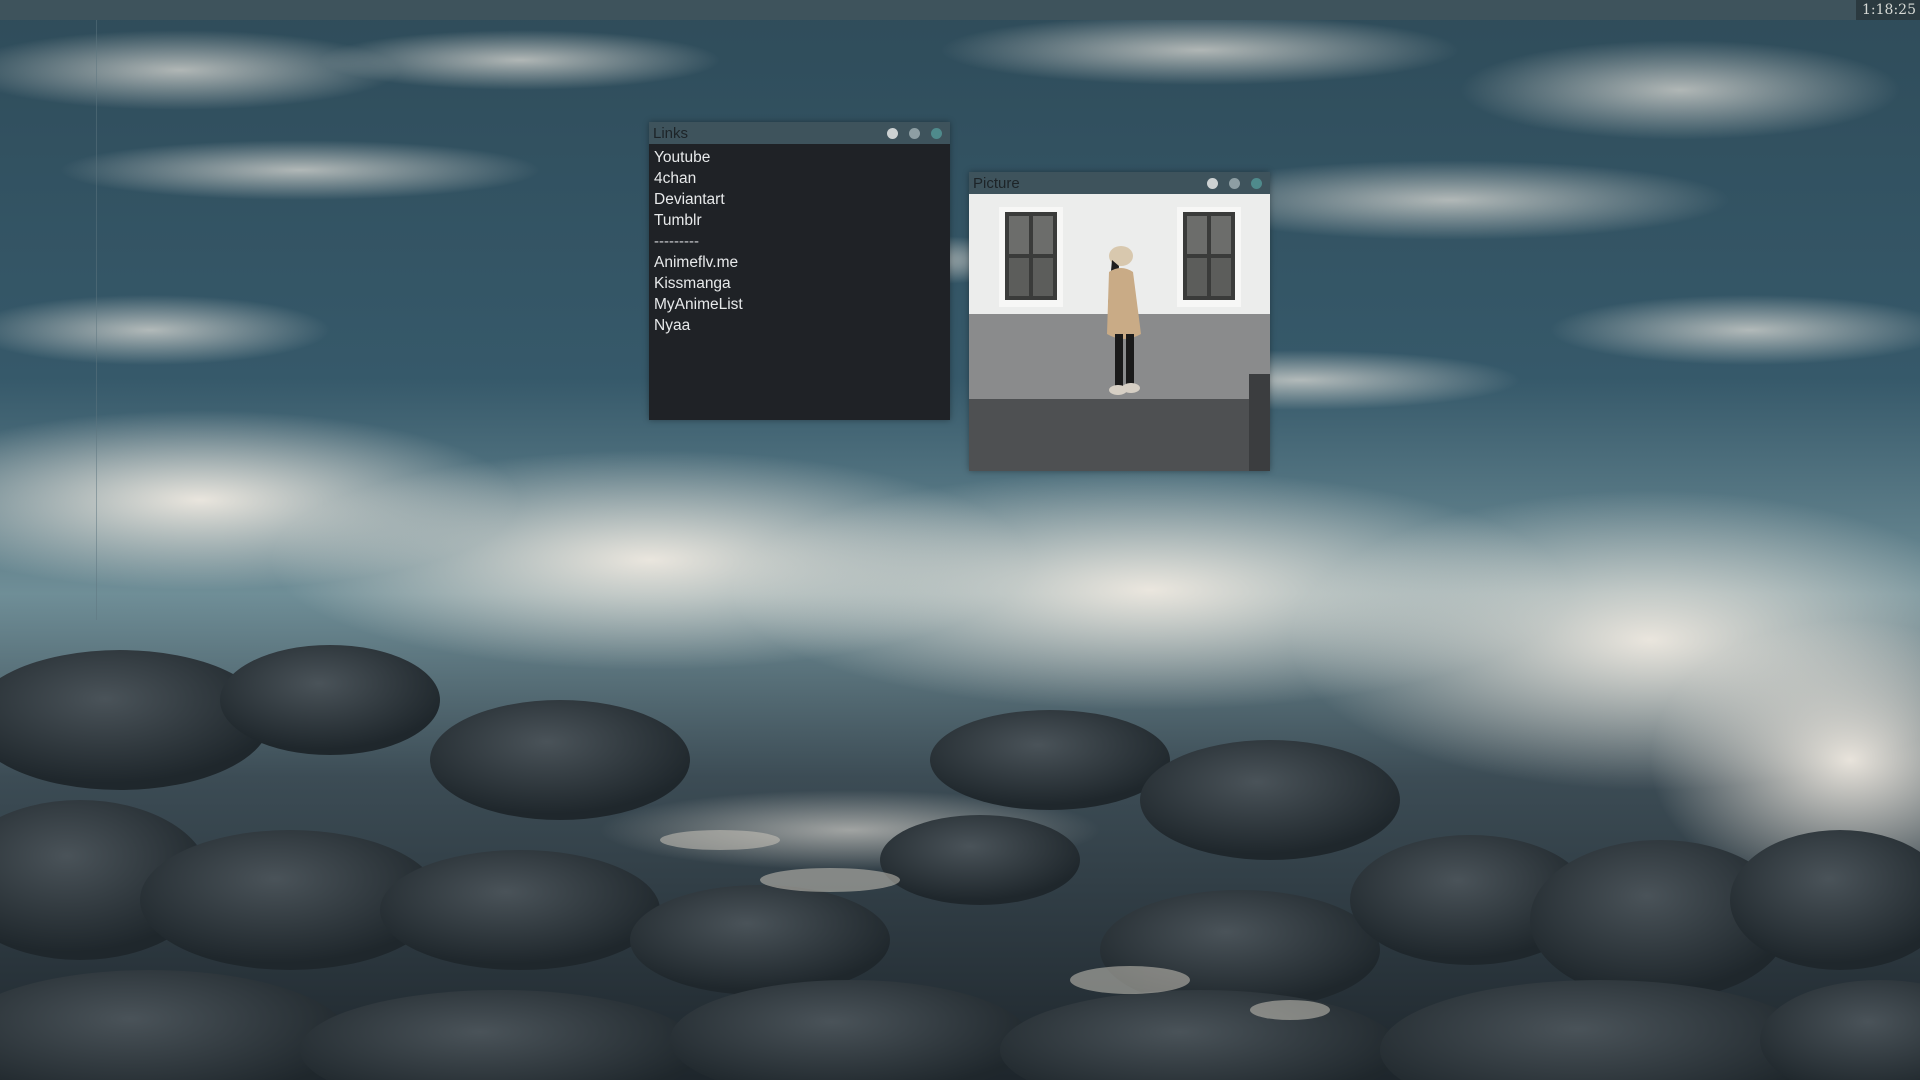 This screenshot has height=1080, width=1920. I want to click on picture-window: Picture, so click(1119, 321).